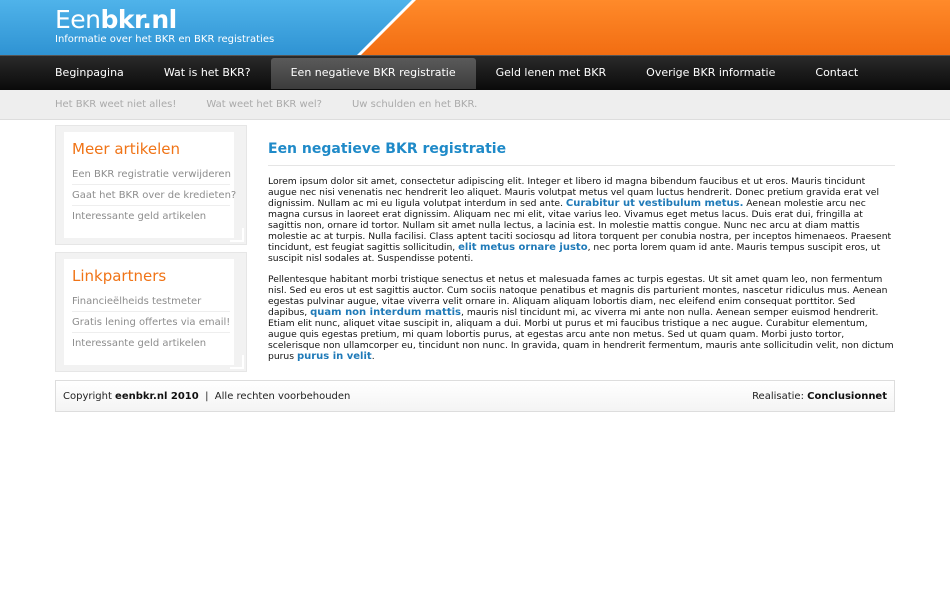  What do you see at coordinates (847, 396) in the screenshot?
I see `credit-link: Conclusionnet` at bounding box center [847, 396].